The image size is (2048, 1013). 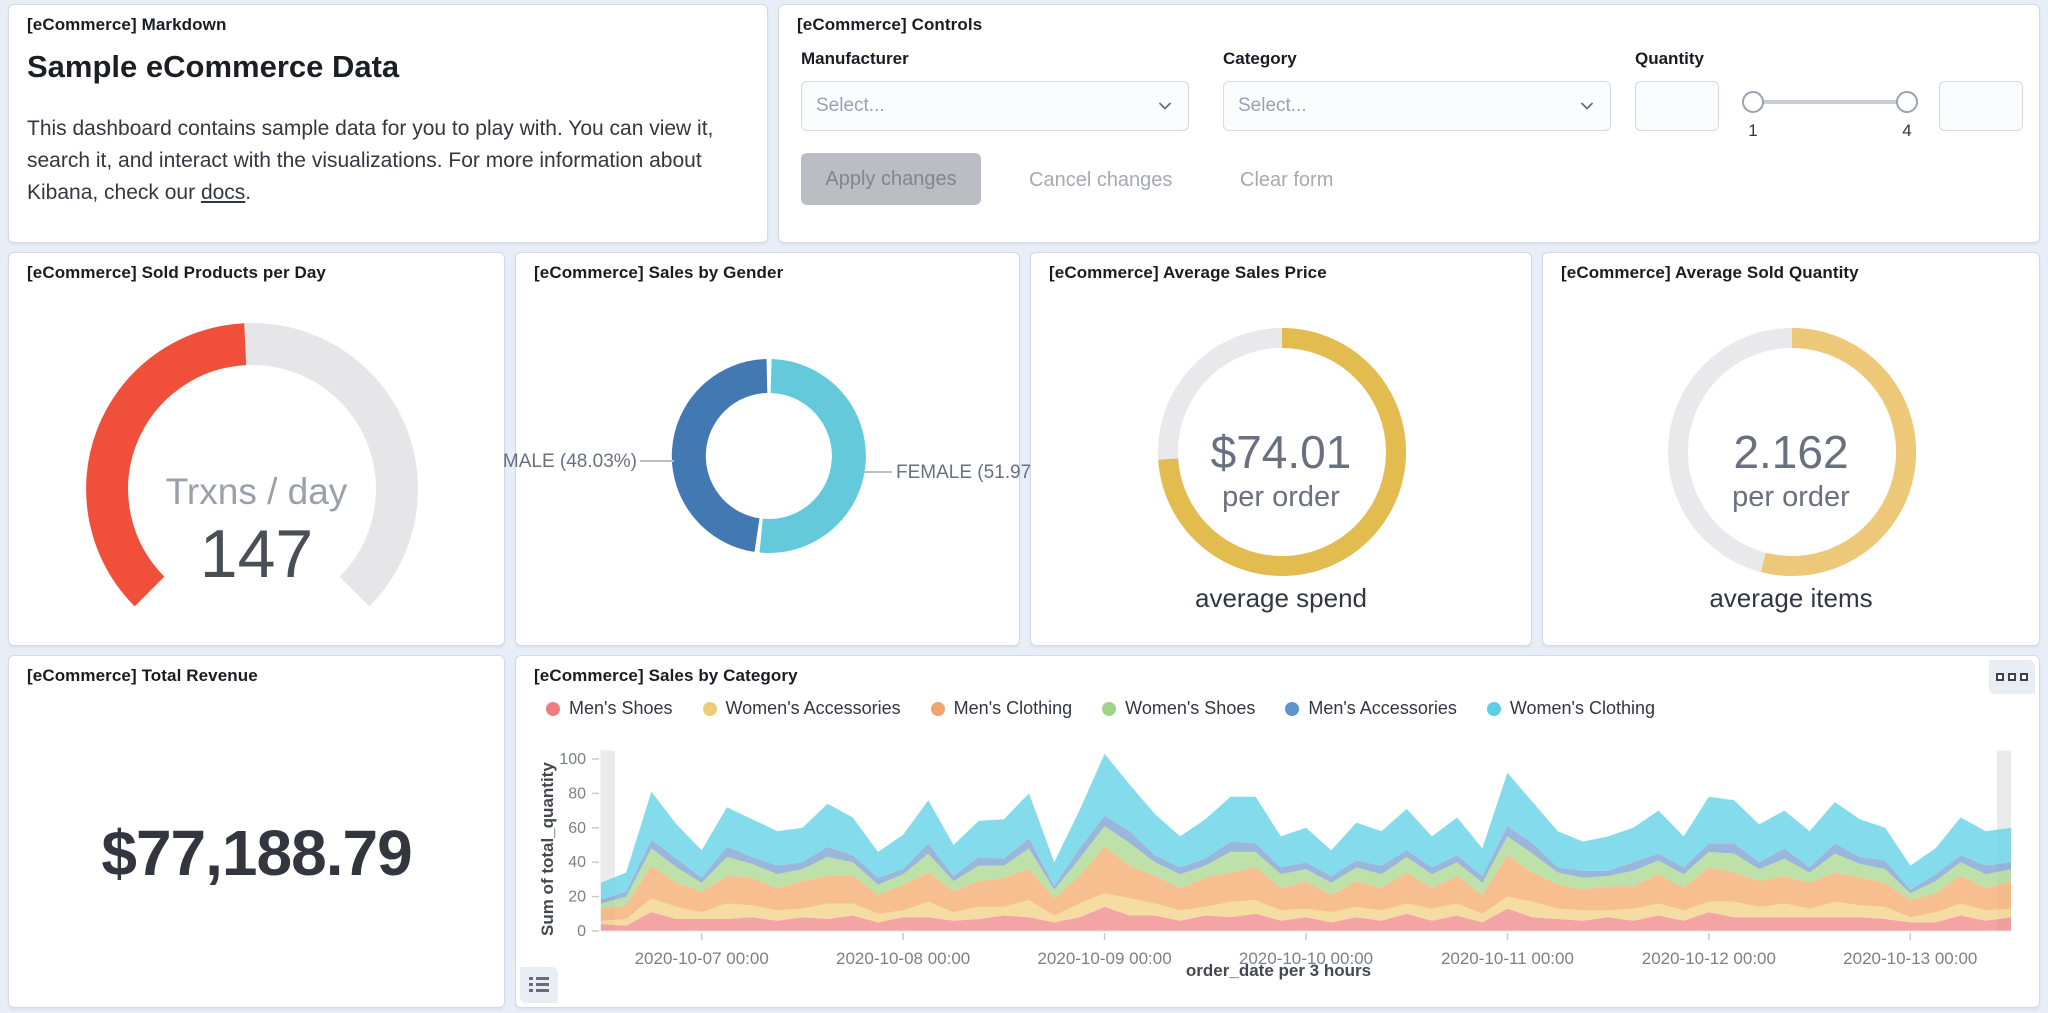 I want to click on legend-label: Men's Shoes, so click(x=621, y=708).